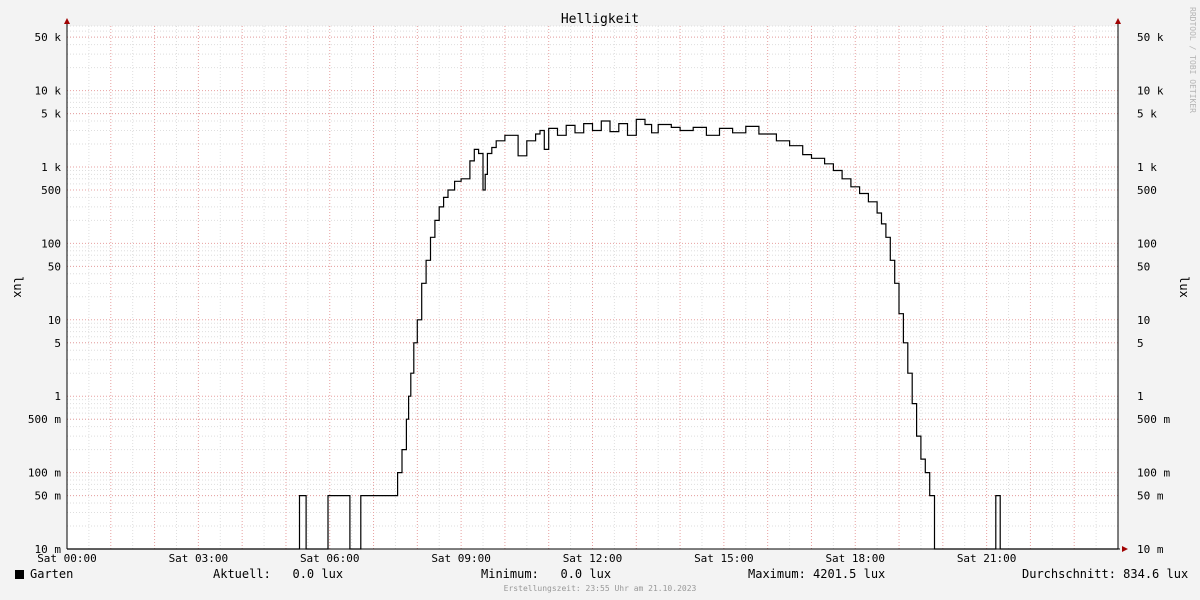  What do you see at coordinates (67, 558) in the screenshot?
I see `x-tick-label: Sat 00:00` at bounding box center [67, 558].